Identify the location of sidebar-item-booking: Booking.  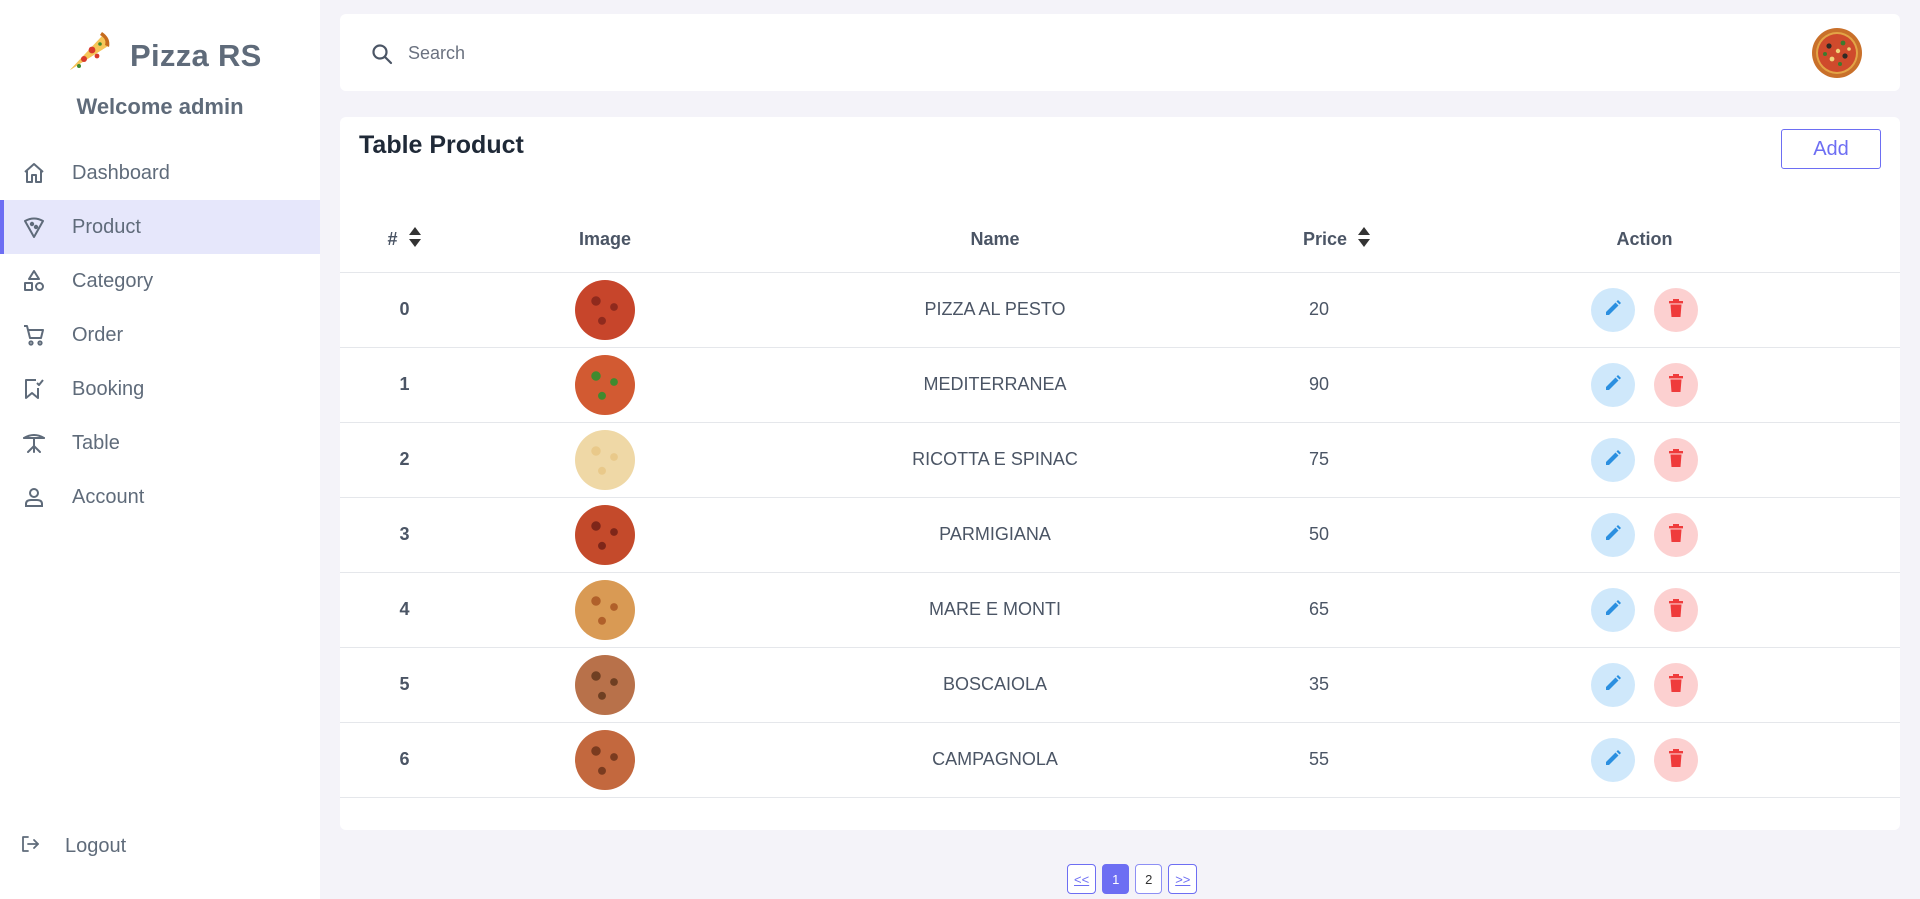
(160, 389).